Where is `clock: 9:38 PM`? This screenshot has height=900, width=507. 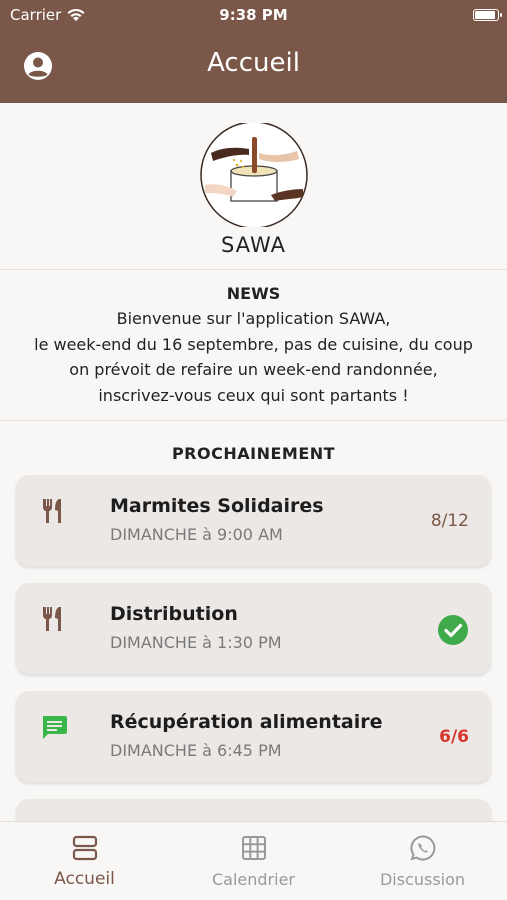 clock: 9:38 PM is located at coordinates (253, 15).